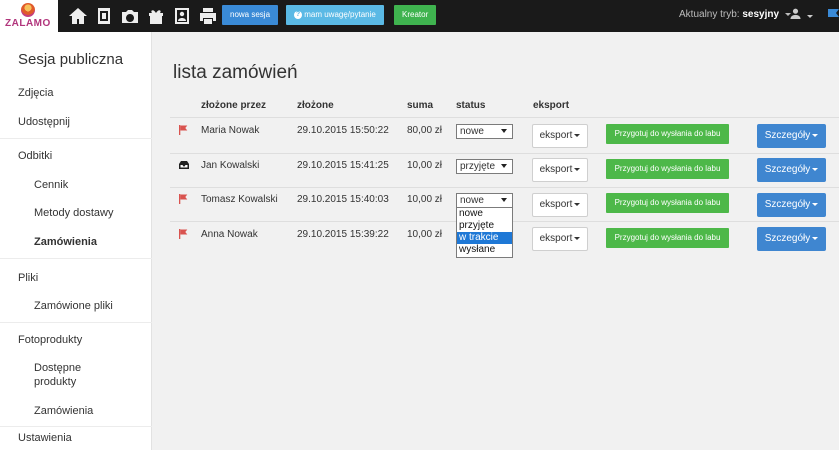 Image resolution: width=839 pixels, height=450 pixels. What do you see at coordinates (504, 117) in the screenshot?
I see `table-header-divider` at bounding box center [504, 117].